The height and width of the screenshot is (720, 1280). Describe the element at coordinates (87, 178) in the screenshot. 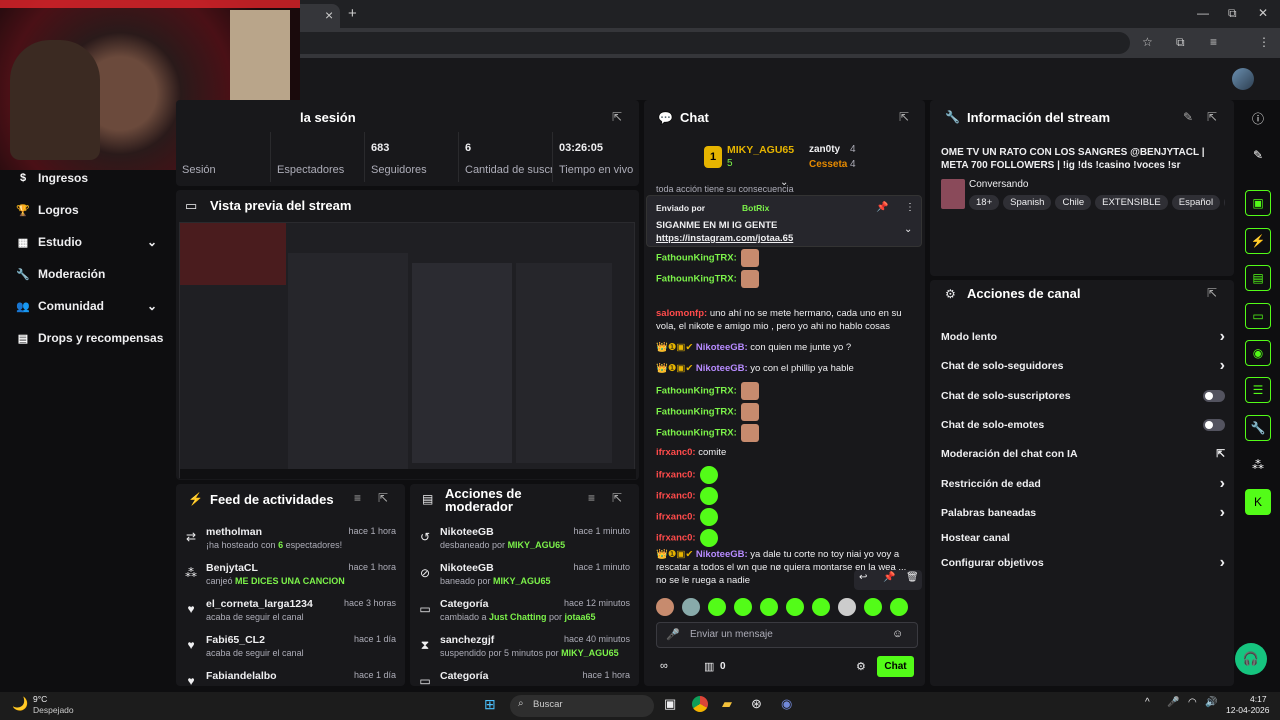

I see `sidebar-item-ingresos: $ Ingresos` at that location.